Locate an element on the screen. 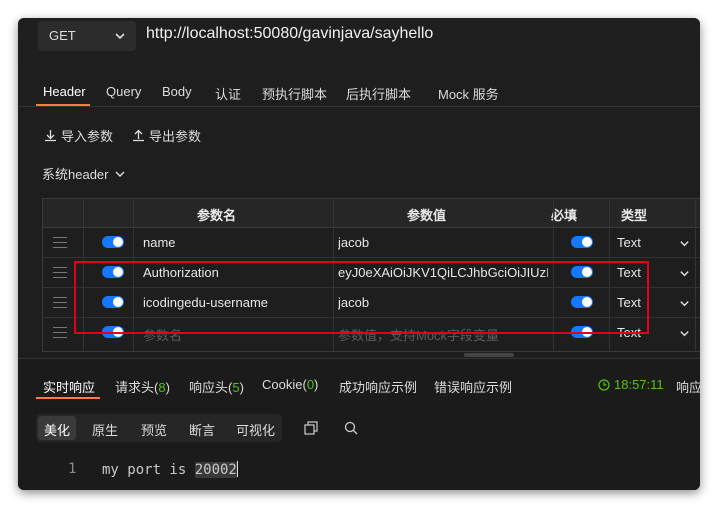  tab-label: 请求头 is located at coordinates (135, 387).